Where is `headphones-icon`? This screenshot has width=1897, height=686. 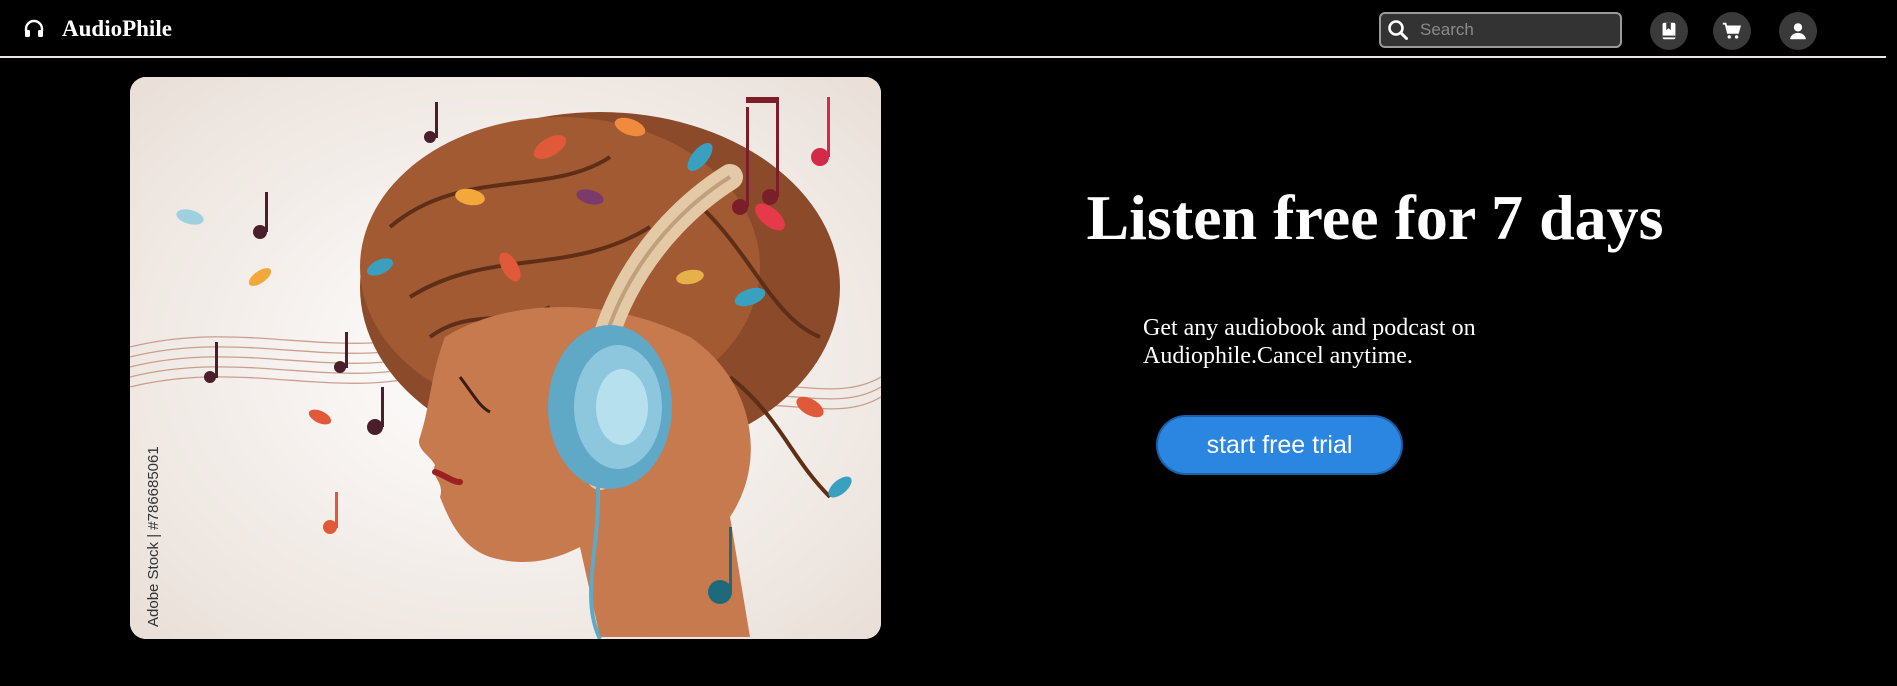
headphones-icon is located at coordinates (34, 28).